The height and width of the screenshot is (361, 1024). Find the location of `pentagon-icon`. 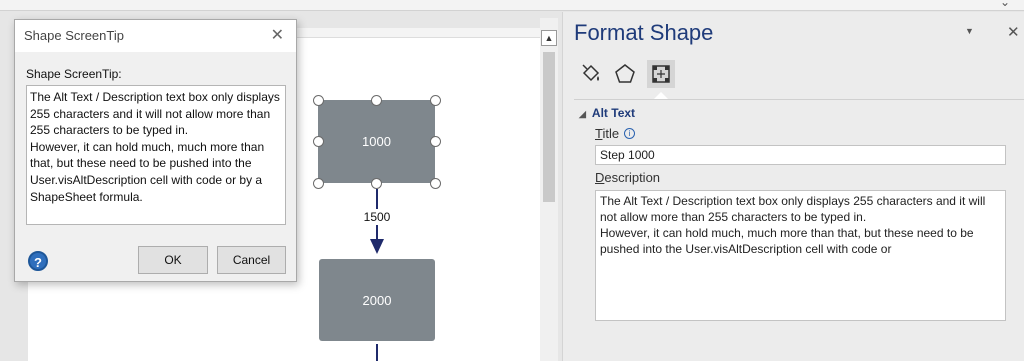

pentagon-icon is located at coordinates (625, 73).